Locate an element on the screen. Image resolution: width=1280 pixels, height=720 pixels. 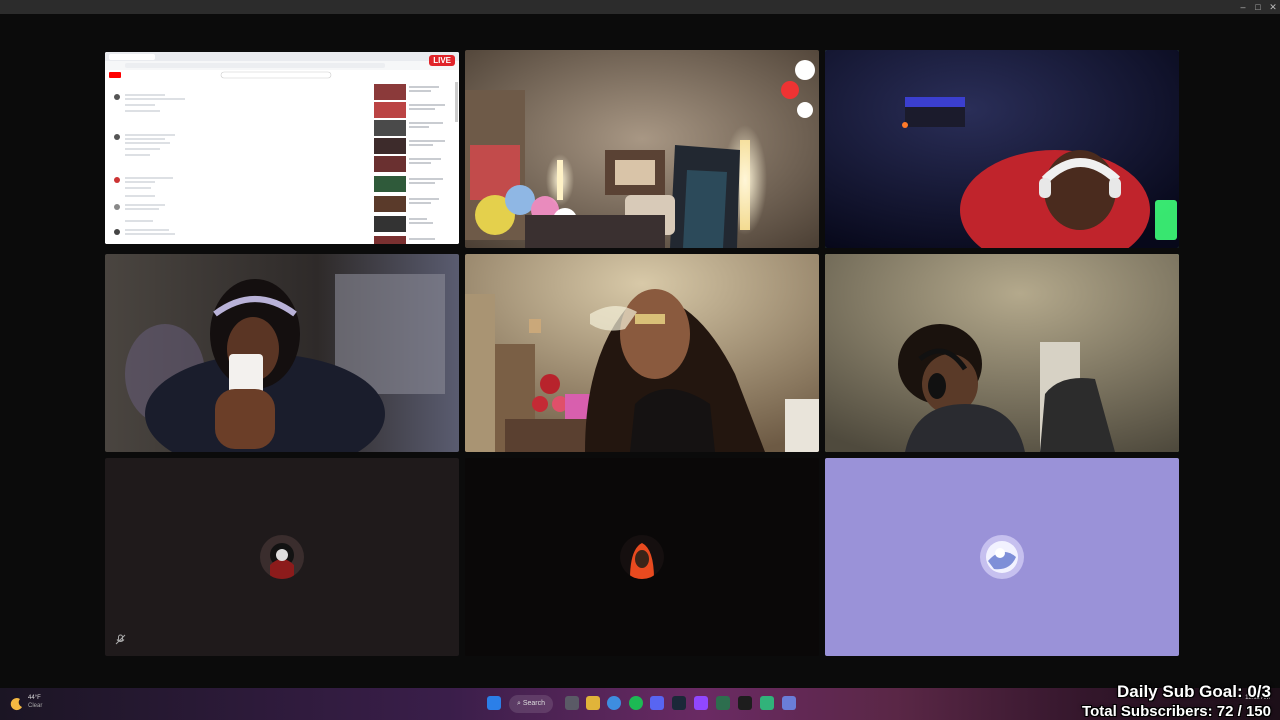
mic-muted-icon is located at coordinates (120, 639).